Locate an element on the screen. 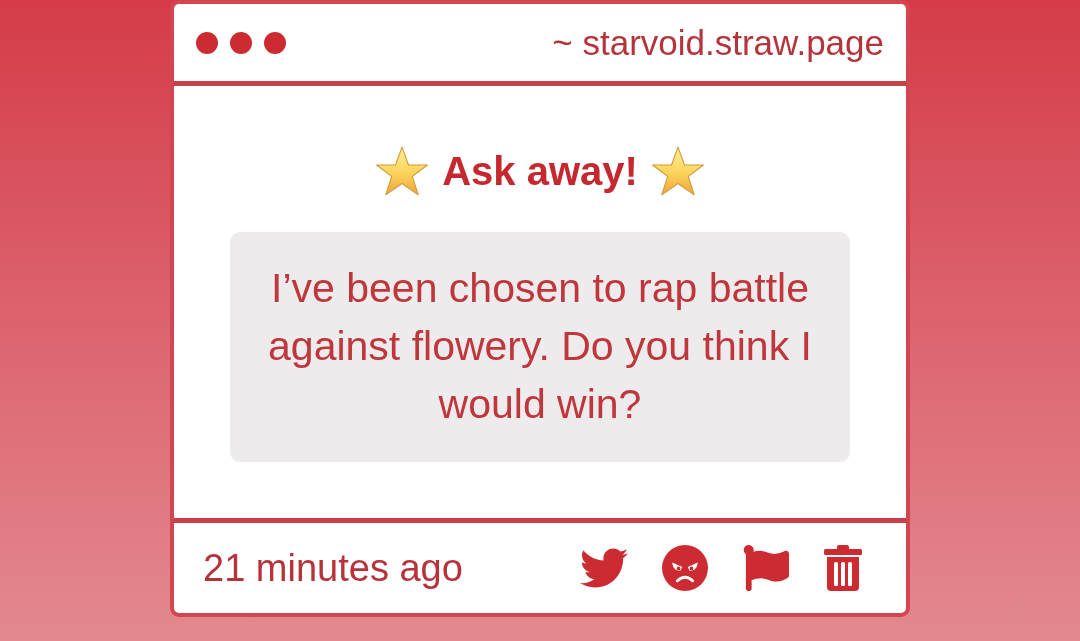  angry-face-icon is located at coordinates (685, 568).